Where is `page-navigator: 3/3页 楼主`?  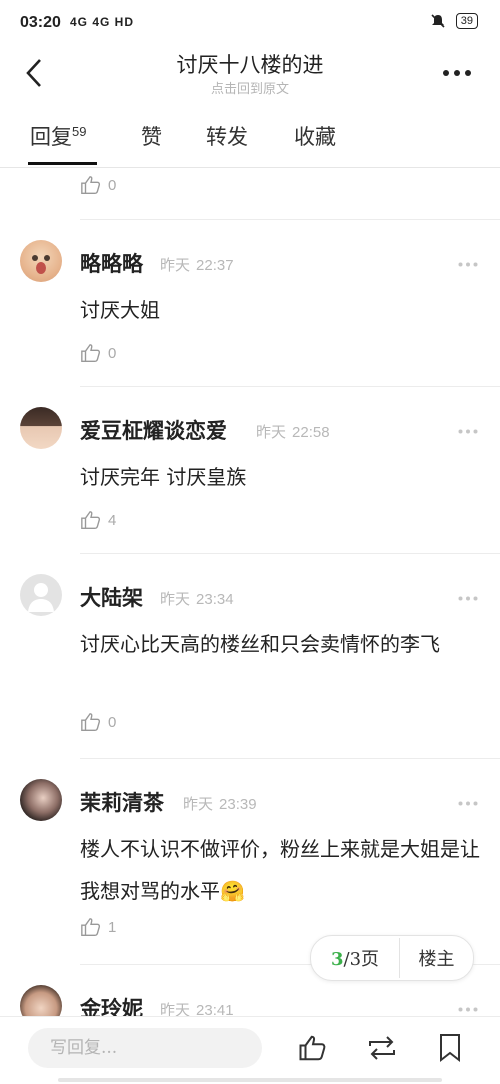
page-navigator: 3/3页 楼主 is located at coordinates (392, 958).